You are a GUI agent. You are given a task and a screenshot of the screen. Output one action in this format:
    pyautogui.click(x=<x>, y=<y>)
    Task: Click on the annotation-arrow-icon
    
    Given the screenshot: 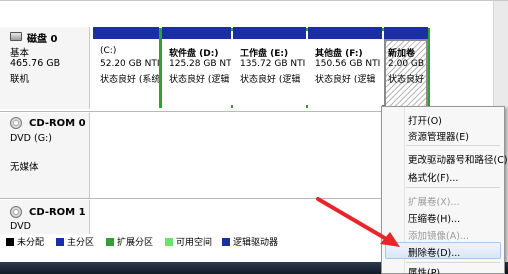 What is the action you would take?
    pyautogui.click(x=358, y=222)
    